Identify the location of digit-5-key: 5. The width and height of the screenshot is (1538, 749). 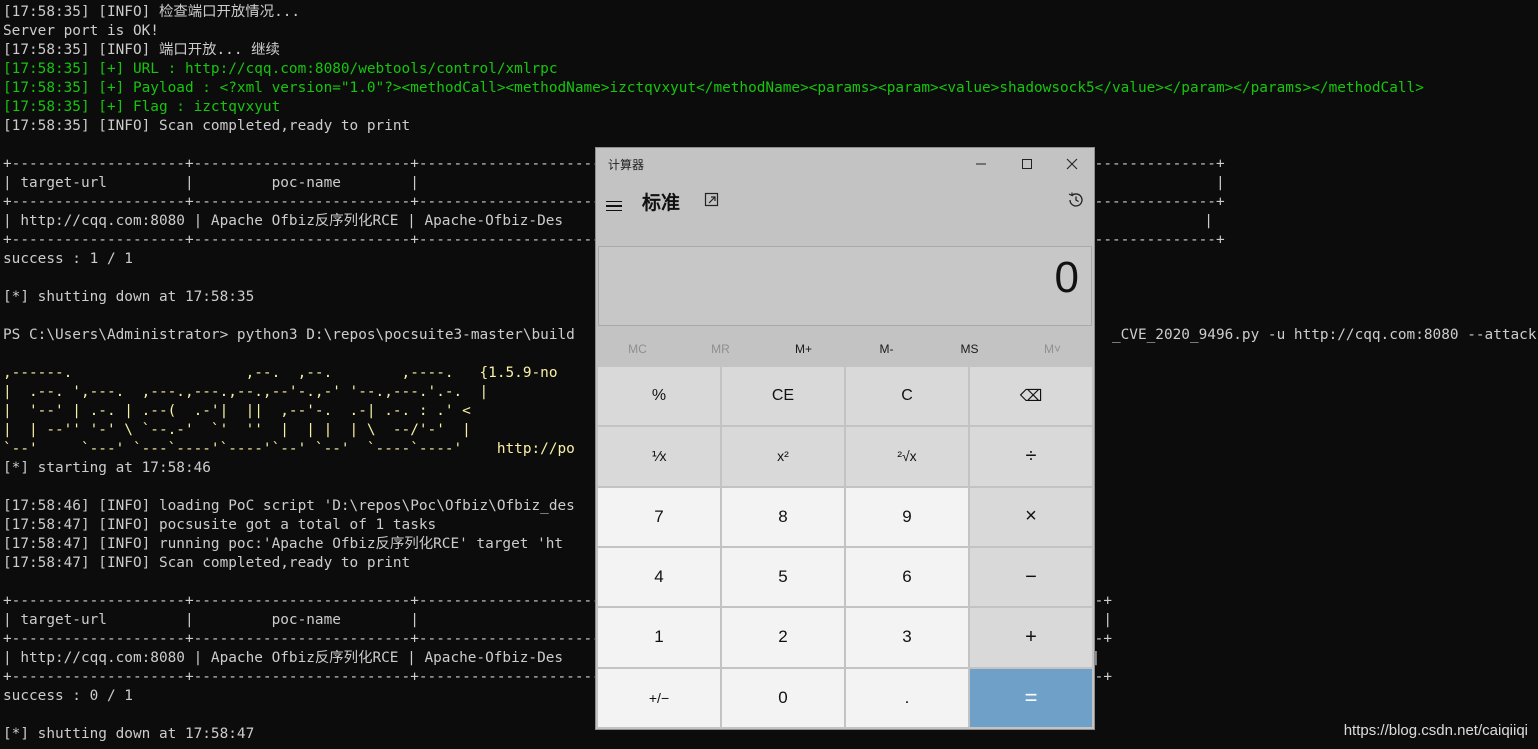
(783, 577).